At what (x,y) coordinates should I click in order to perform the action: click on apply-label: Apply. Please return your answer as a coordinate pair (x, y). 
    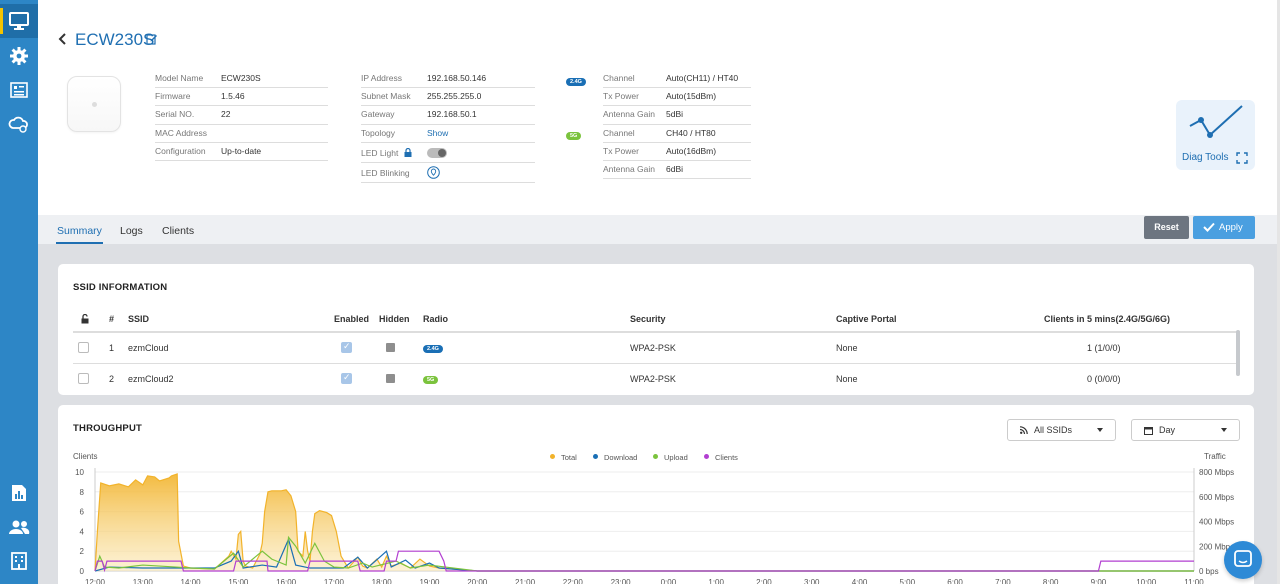
    Looking at the image, I should click on (1231, 227).